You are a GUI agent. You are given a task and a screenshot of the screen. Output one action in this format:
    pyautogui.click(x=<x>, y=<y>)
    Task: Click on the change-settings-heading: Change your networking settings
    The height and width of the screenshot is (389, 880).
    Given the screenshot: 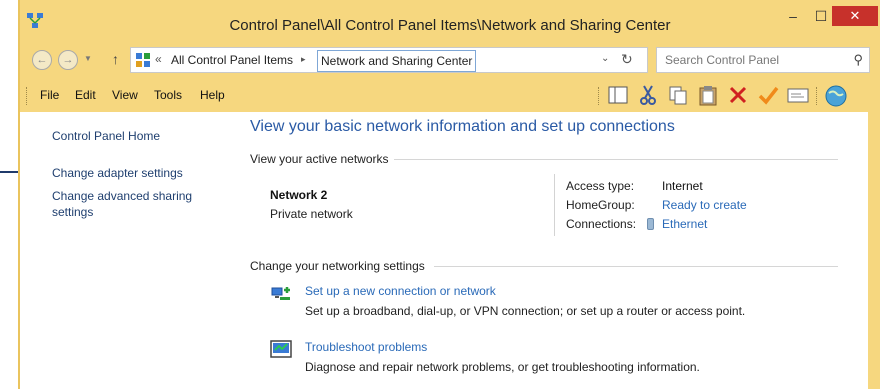 What is the action you would take?
    pyautogui.click(x=337, y=266)
    